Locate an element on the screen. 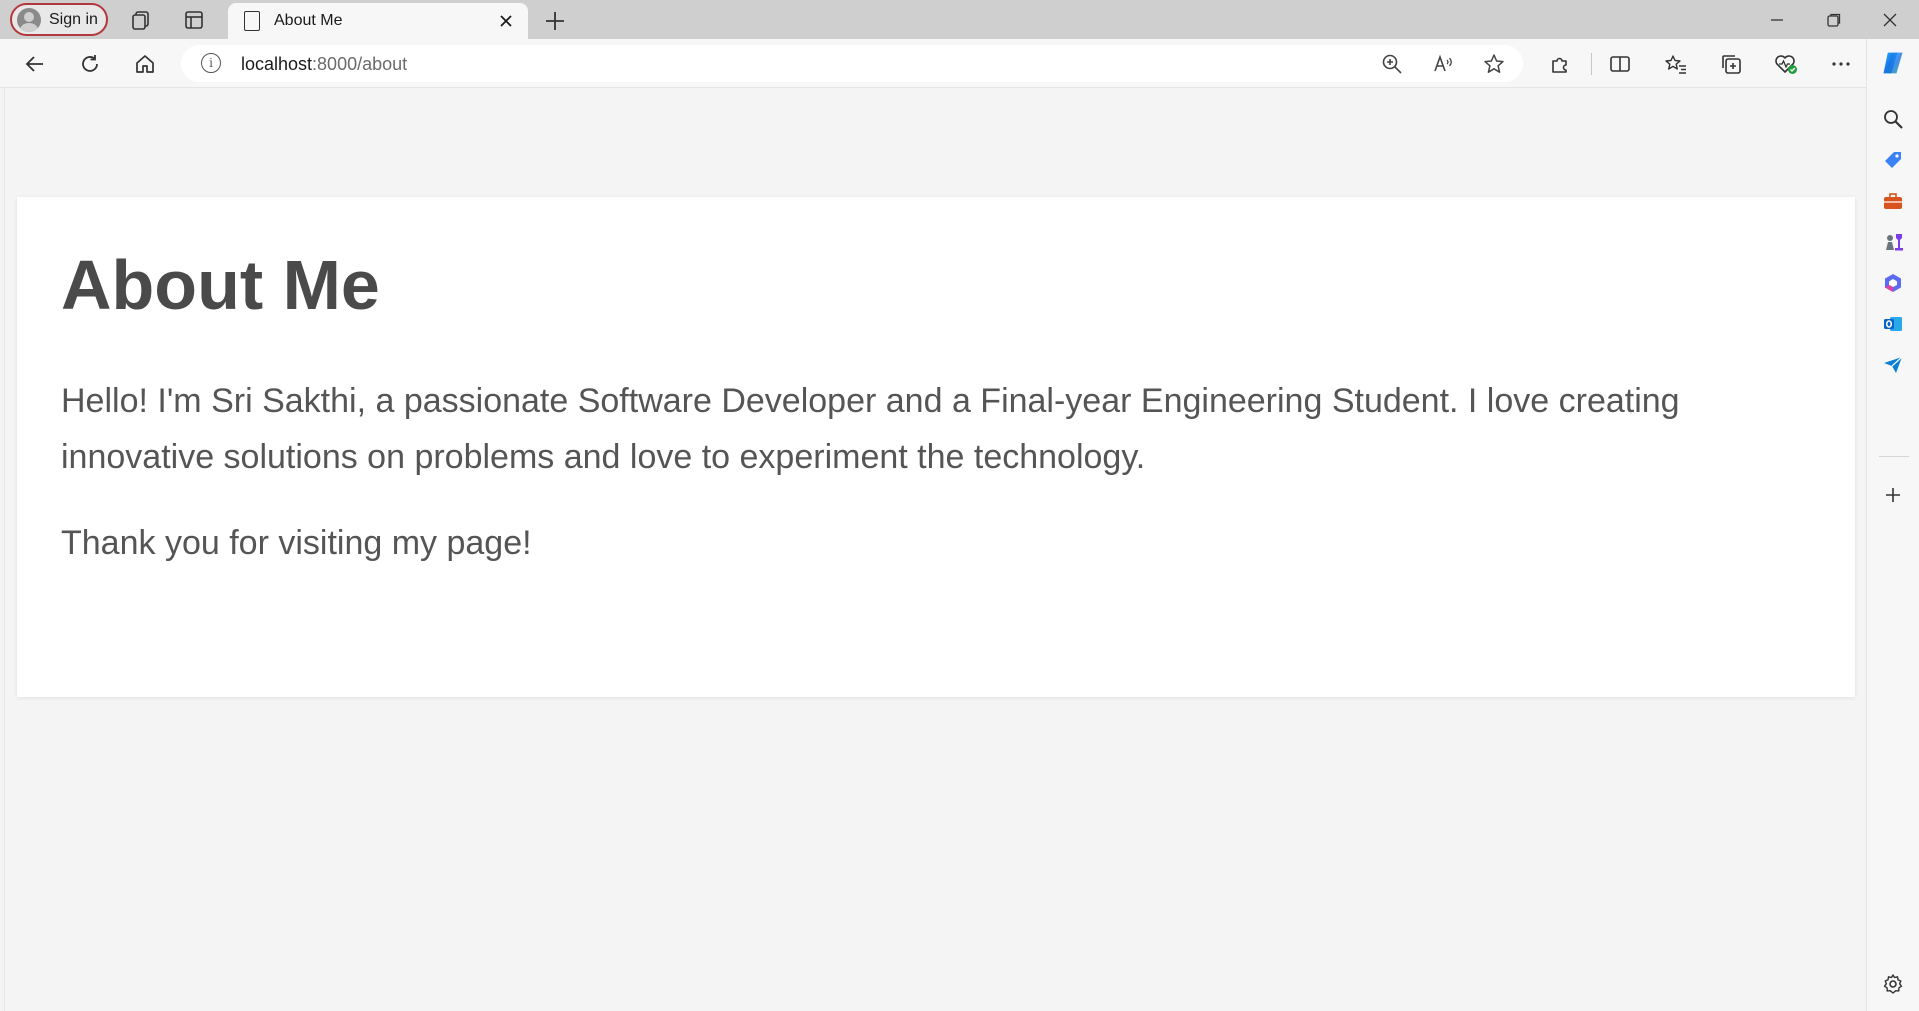  gear-icon is located at coordinates (1893, 984).